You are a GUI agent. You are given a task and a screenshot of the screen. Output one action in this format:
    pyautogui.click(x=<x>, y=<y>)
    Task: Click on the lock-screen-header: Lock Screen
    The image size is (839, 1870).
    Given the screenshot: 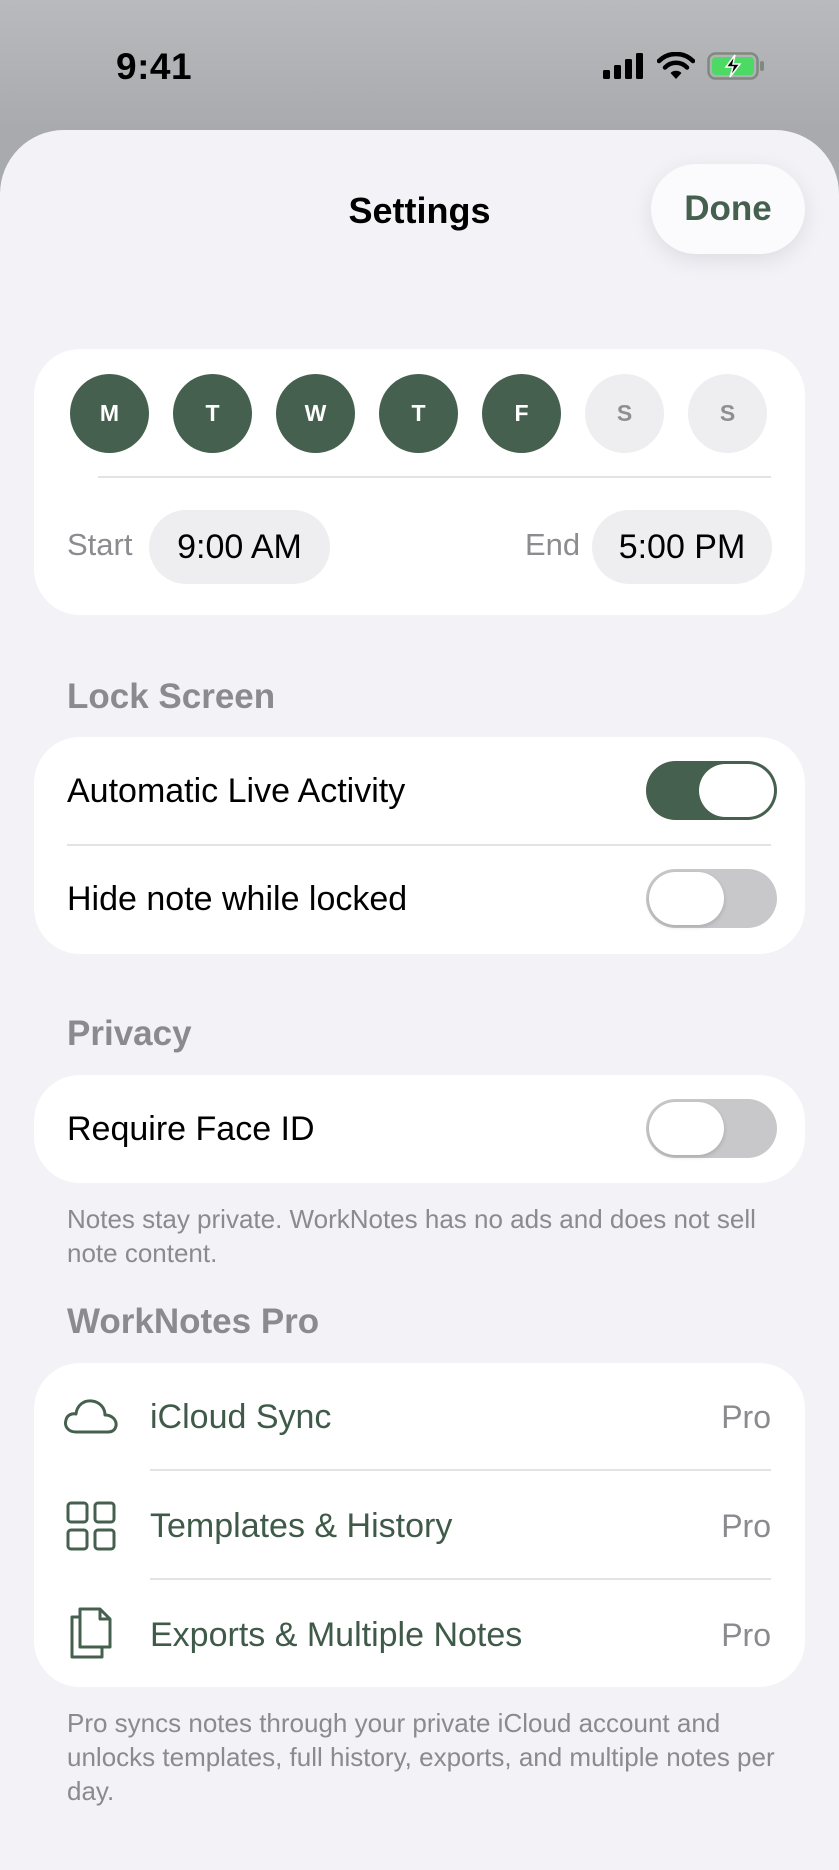 What is the action you would take?
    pyautogui.click(x=171, y=696)
    